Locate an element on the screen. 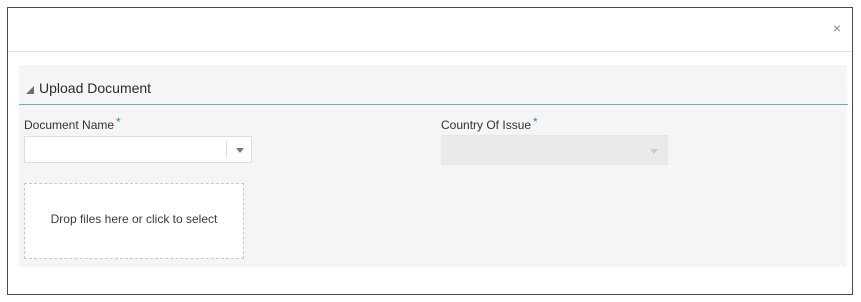 This screenshot has width=861, height=302. country-of-issue-select is located at coordinates (554, 150).